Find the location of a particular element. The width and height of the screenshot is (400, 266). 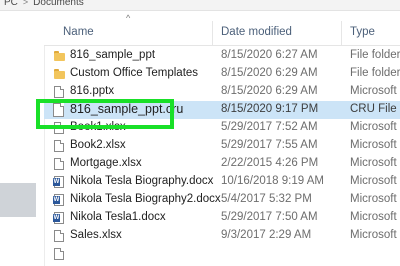

breadcrumb-documents: Documents is located at coordinates (58, 4).